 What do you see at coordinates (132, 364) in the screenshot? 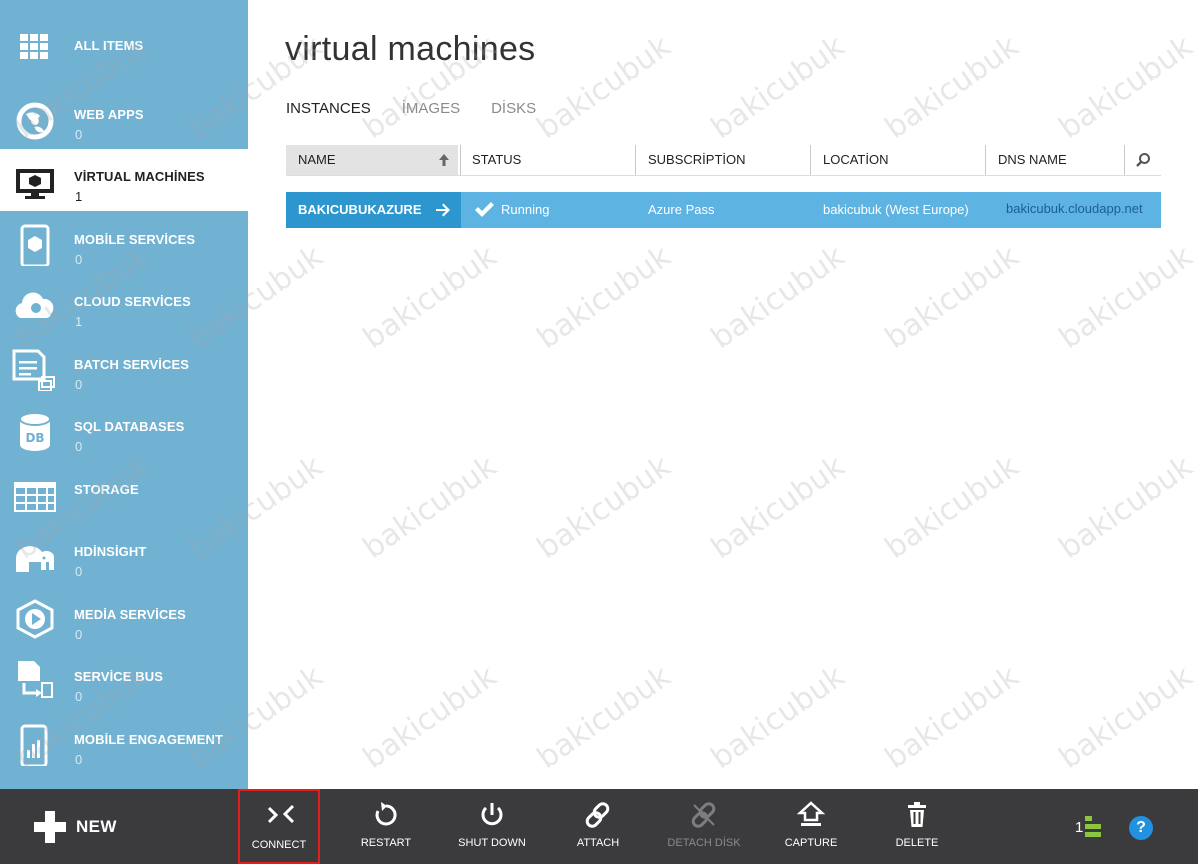
I see `sidebar-item-label: BATCH SERVİCES` at bounding box center [132, 364].